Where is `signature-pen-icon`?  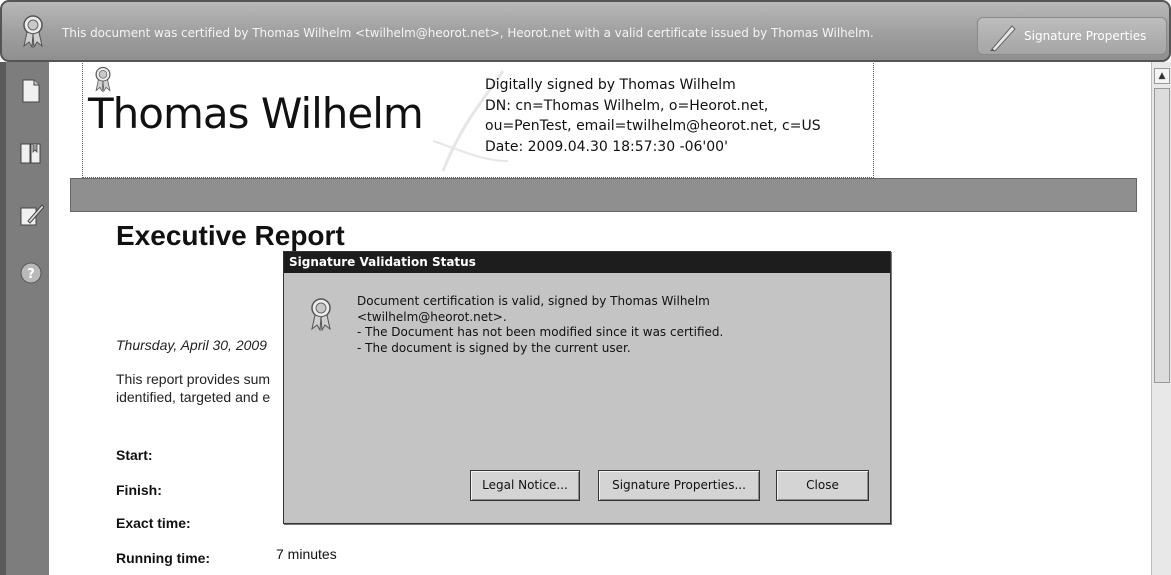 signature-pen-icon is located at coordinates (1003, 39).